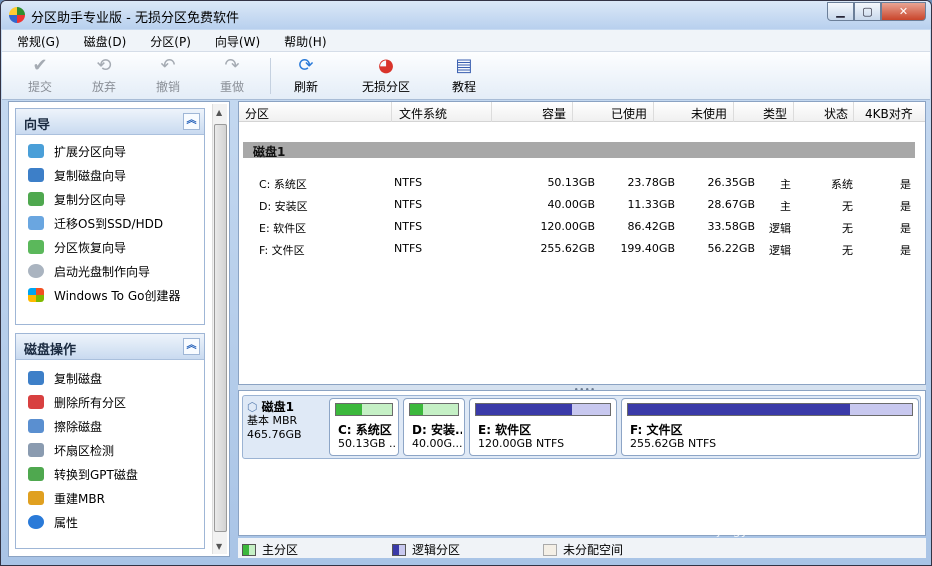 The height and width of the screenshot is (566, 932). I want to click on check-icon: ✔, so click(40, 65).